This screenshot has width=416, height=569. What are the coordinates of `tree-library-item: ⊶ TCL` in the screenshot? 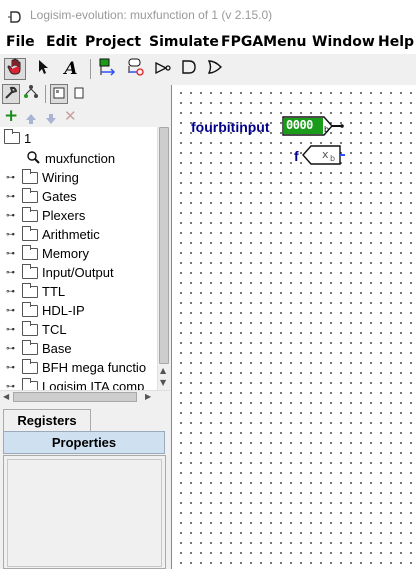 It's located at (78, 329).